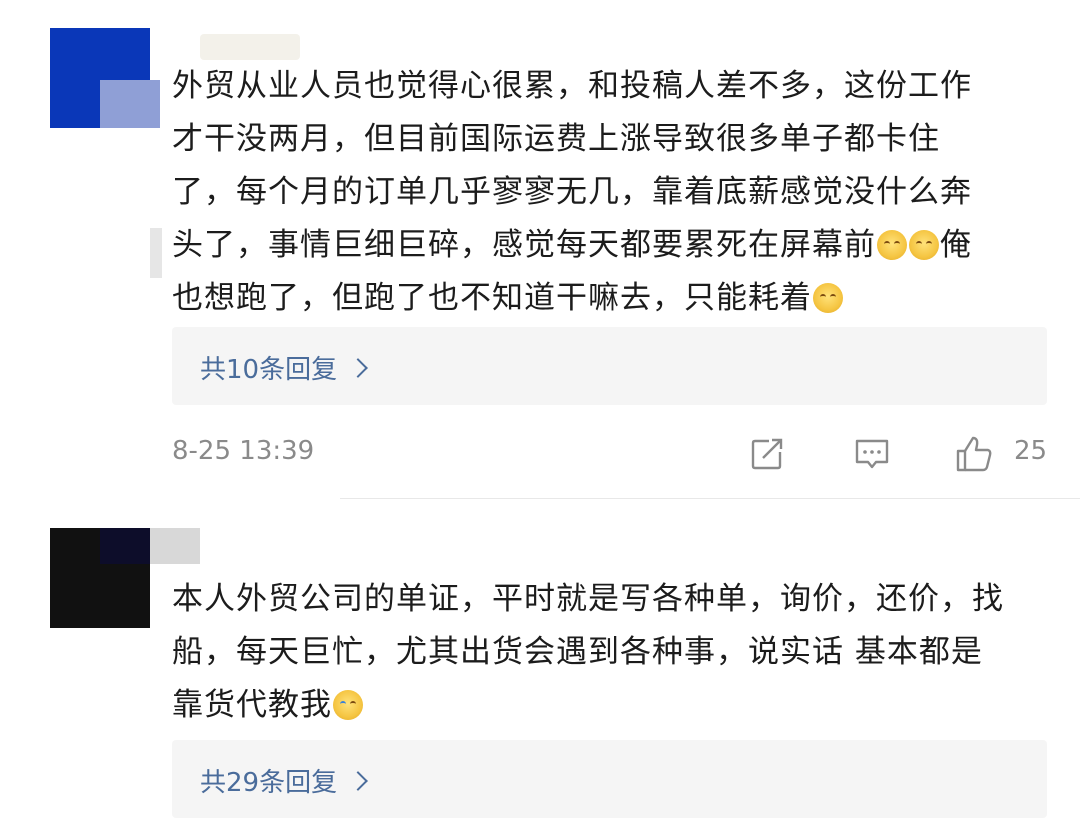  Describe the element at coordinates (348, 705) in the screenshot. I see `crying-laughing-emoji-icon` at that location.